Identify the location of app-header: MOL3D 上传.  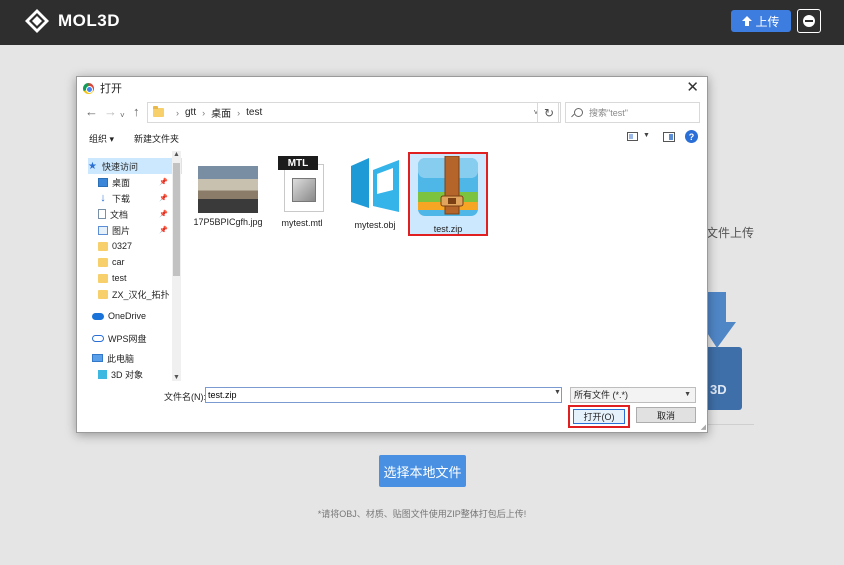
(422, 22).